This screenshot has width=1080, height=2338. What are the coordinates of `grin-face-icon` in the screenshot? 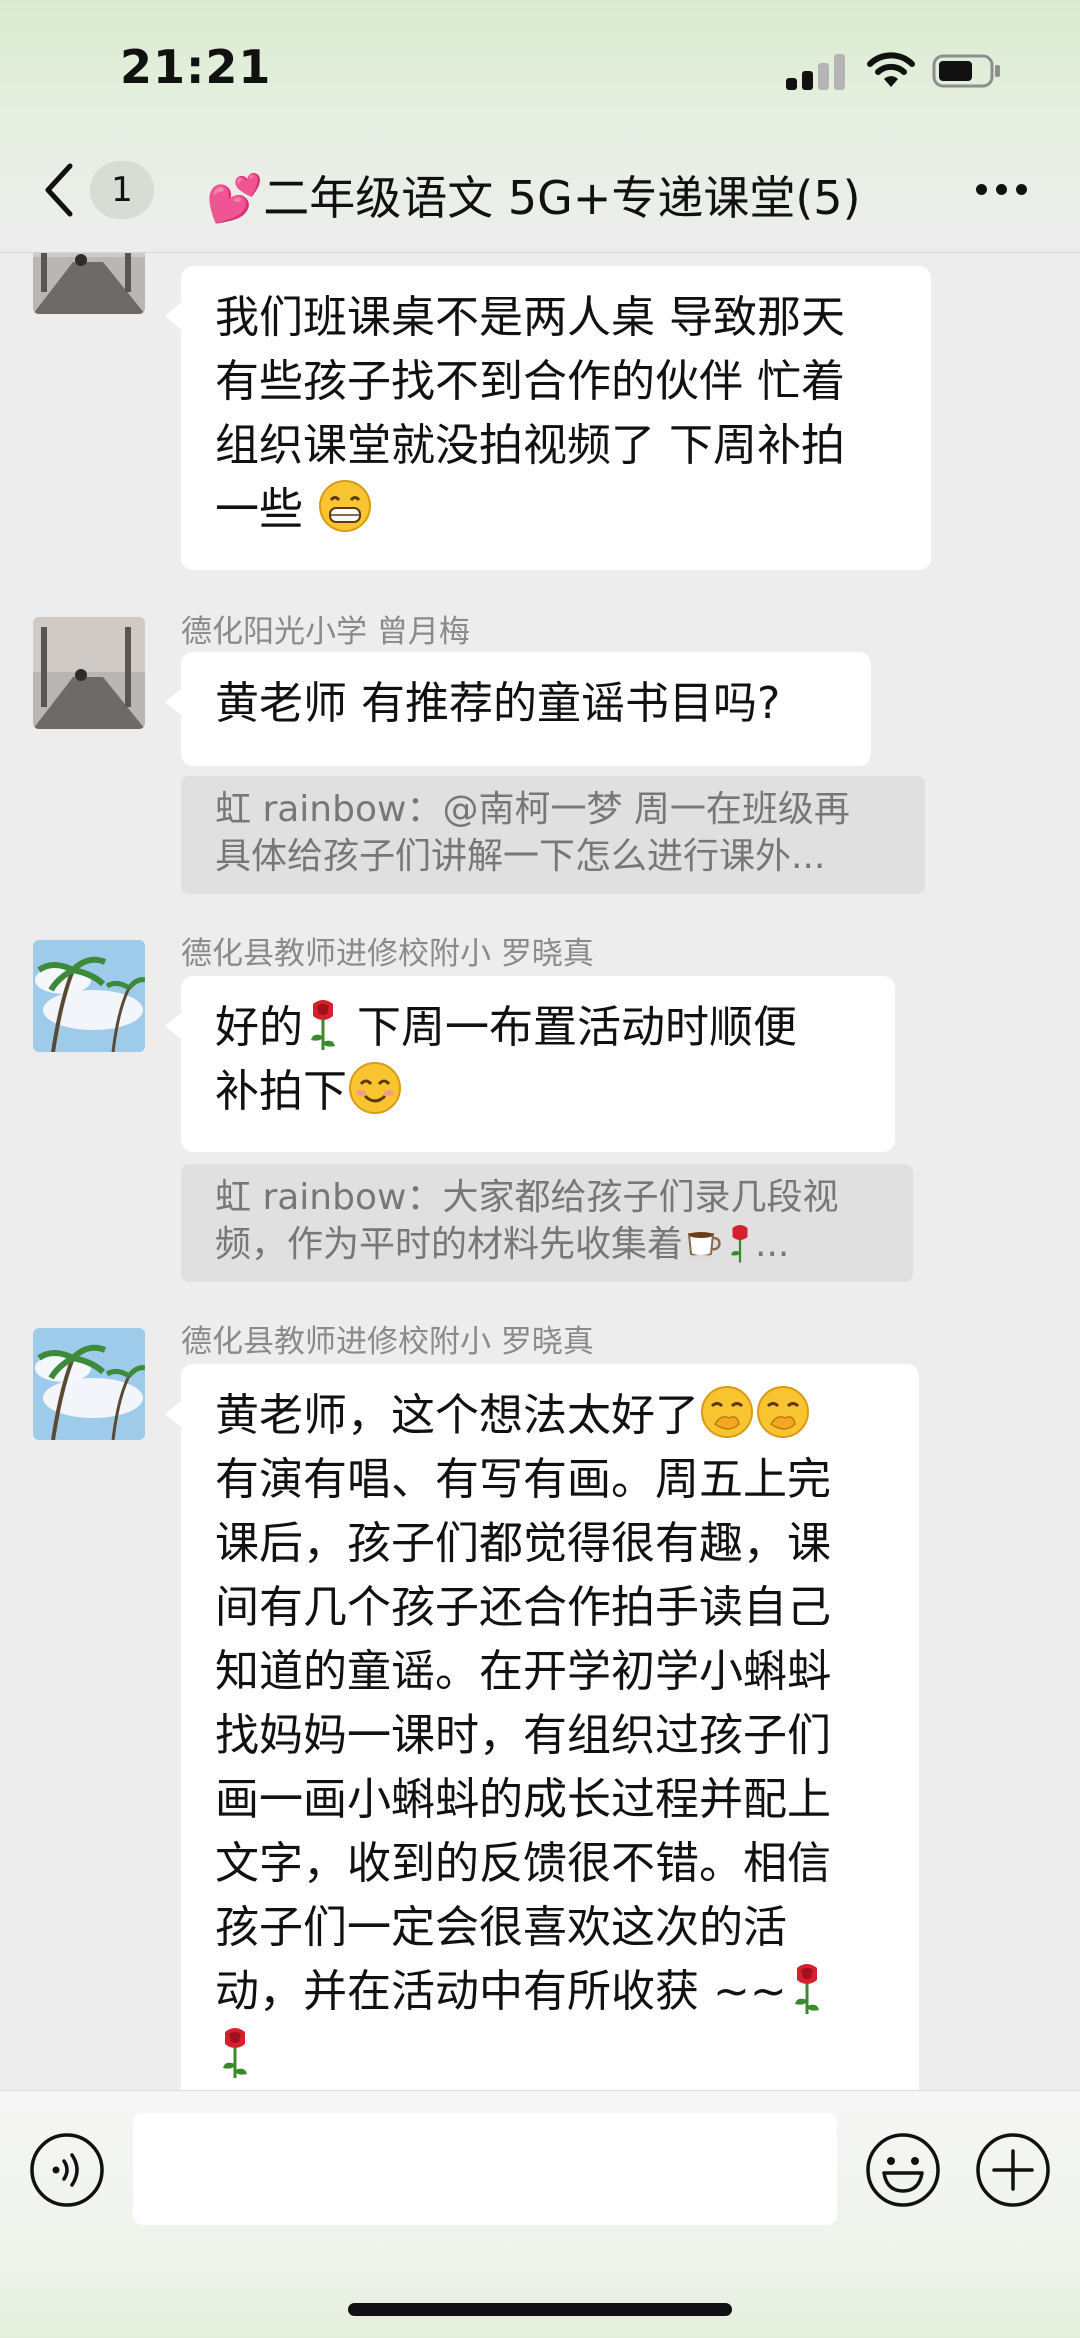 It's located at (345, 506).